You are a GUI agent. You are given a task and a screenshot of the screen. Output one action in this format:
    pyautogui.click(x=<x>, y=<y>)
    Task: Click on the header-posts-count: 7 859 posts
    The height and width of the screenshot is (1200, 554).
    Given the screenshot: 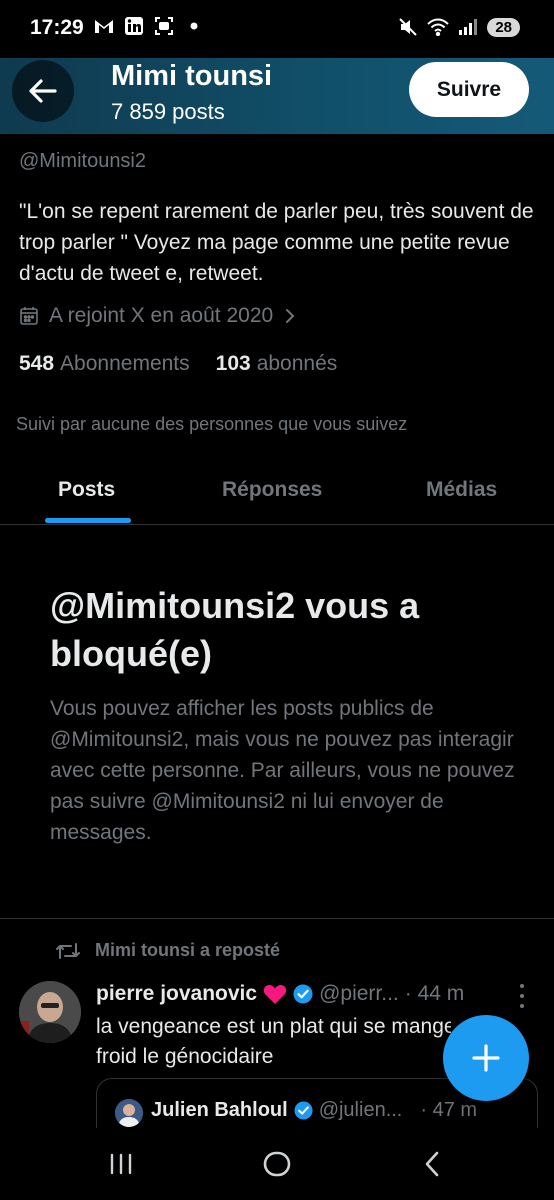 What is the action you would take?
    pyautogui.click(x=168, y=111)
    